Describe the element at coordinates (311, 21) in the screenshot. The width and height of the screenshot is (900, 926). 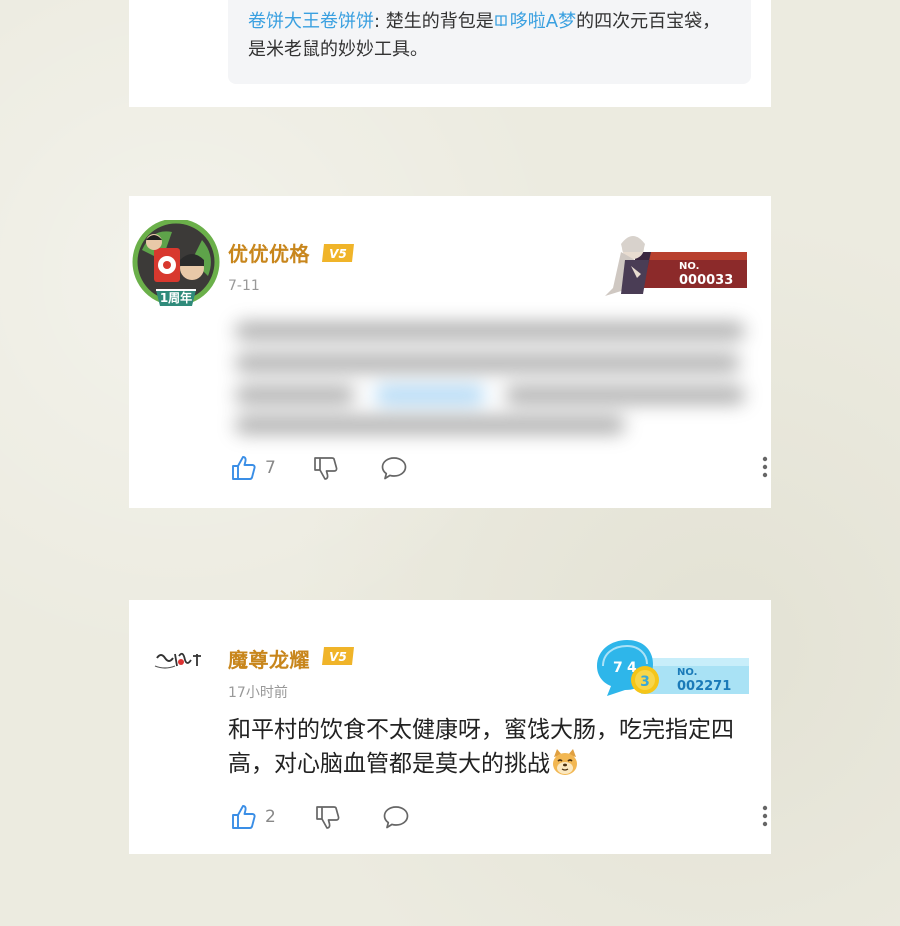
I see `reply-username: 卷饼大王卷饼饼` at that location.